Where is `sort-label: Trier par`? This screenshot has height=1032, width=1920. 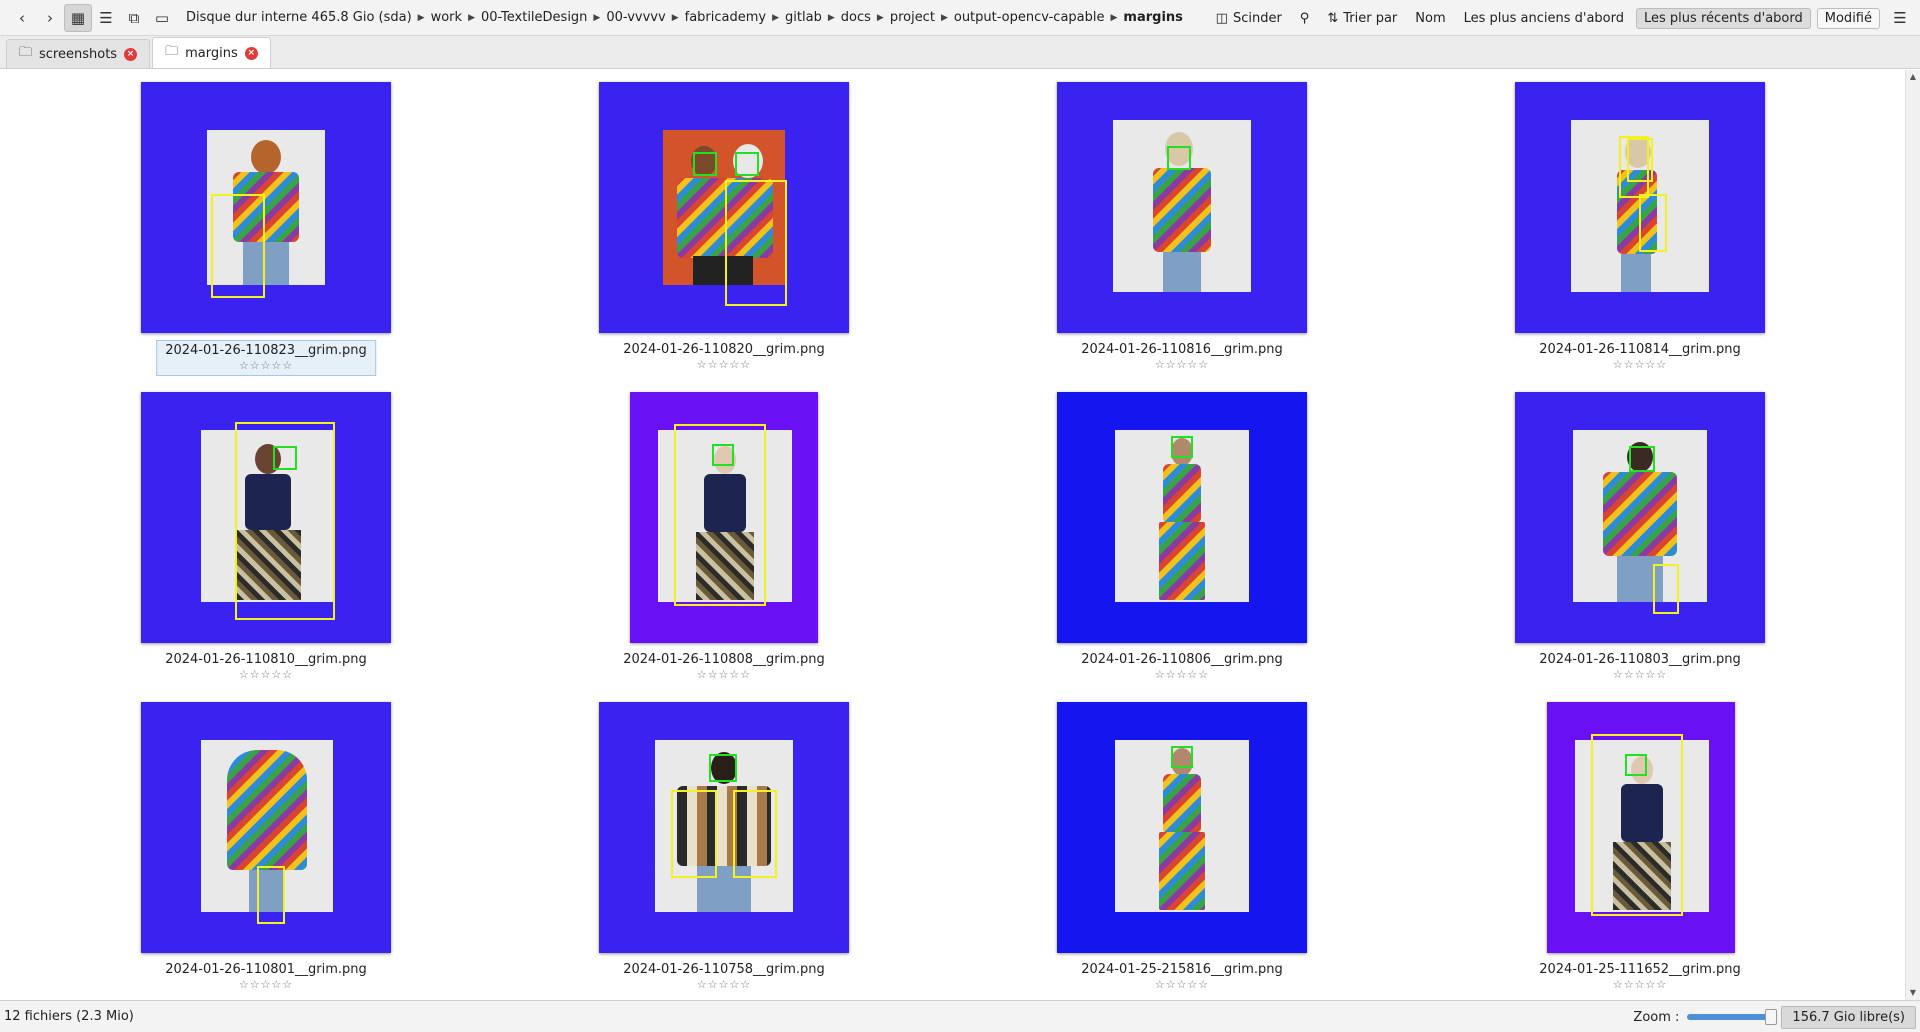
sort-label: Trier par is located at coordinates (1370, 18).